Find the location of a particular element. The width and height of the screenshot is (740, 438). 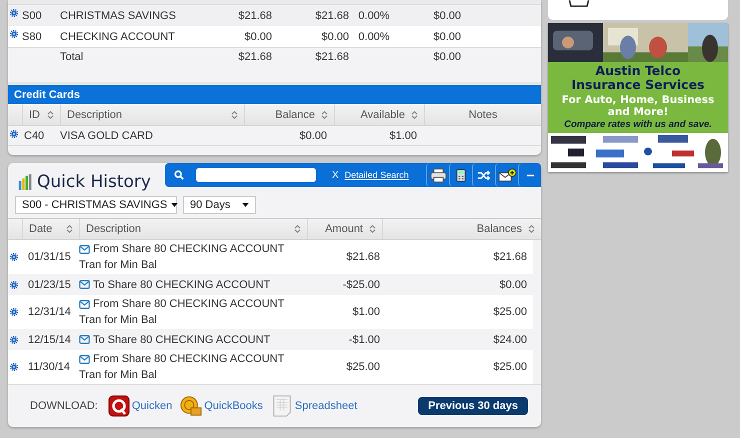

account-id: S80 is located at coordinates (32, 36).